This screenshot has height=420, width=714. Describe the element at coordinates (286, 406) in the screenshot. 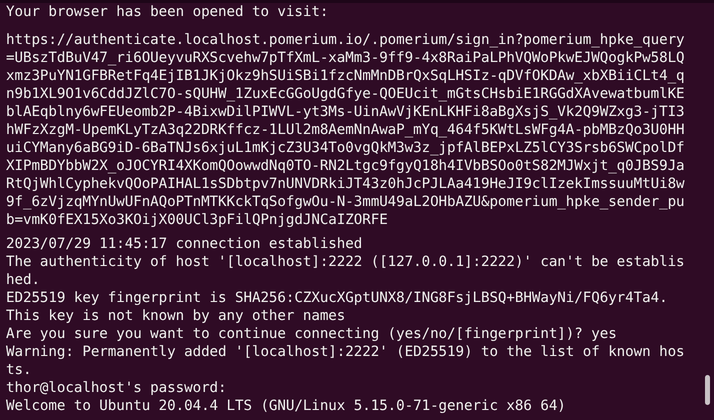

I see `terminal-line: Welcome to Ubuntu 20.04.4 LTS (GNU/Linux 5.15.0-71-generic x86 64)` at that location.